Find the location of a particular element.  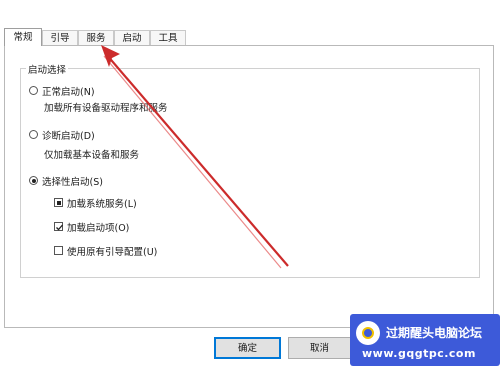

use-original-boot-config-label: 使用原有引导配置(U) is located at coordinates (112, 251).